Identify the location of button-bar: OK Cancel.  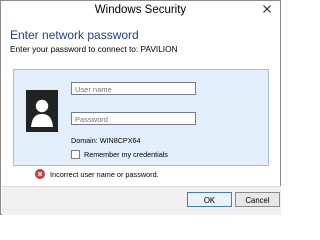
(141, 200).